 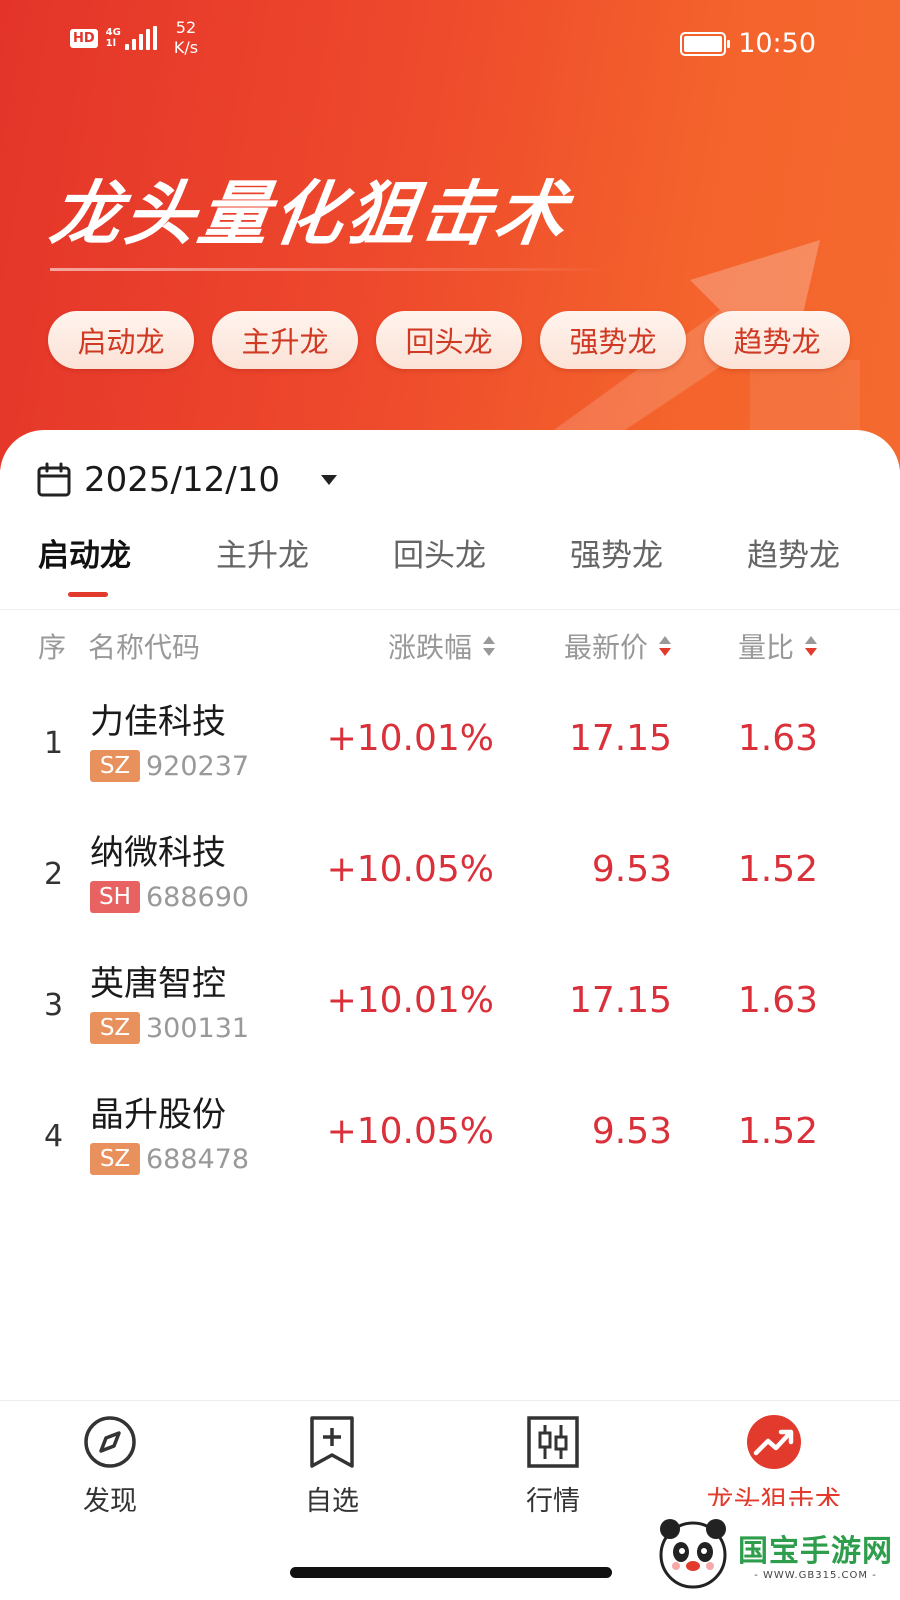 What do you see at coordinates (815, 1575) in the screenshot?
I see `watermark-url: - WWW.GB315.COM -` at bounding box center [815, 1575].